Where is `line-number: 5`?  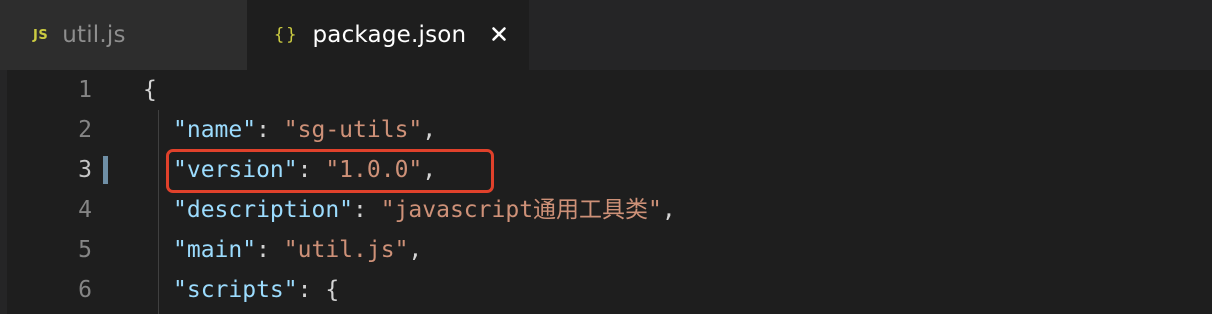 line-number: 5 is located at coordinates (85, 250).